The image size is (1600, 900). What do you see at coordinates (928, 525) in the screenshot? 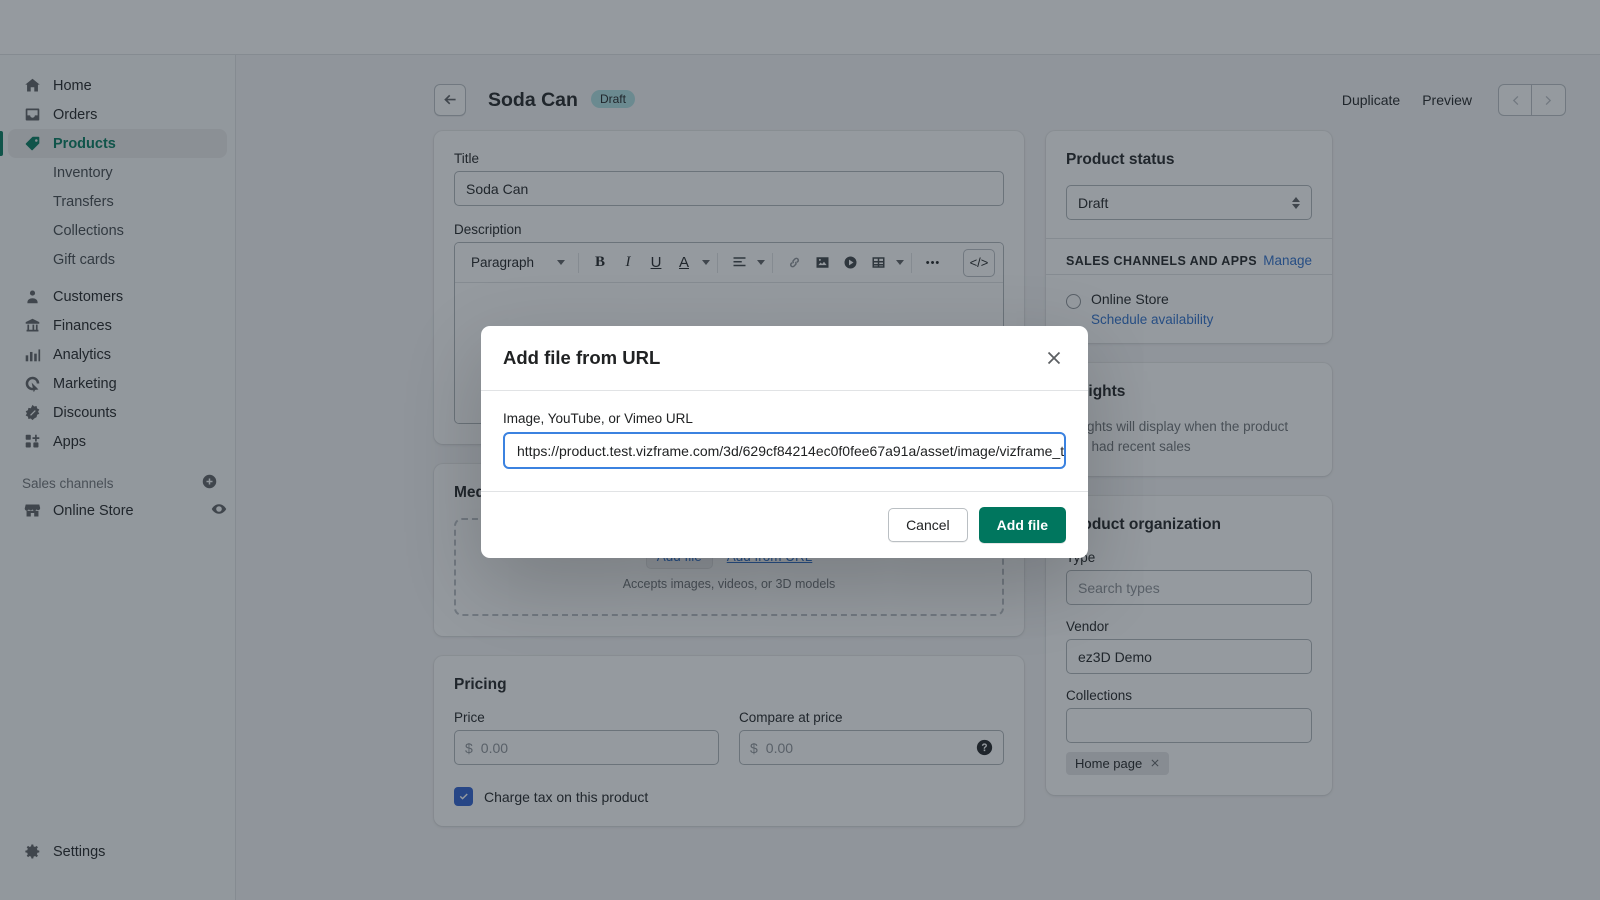
I see `cancel-button: Cancel` at bounding box center [928, 525].